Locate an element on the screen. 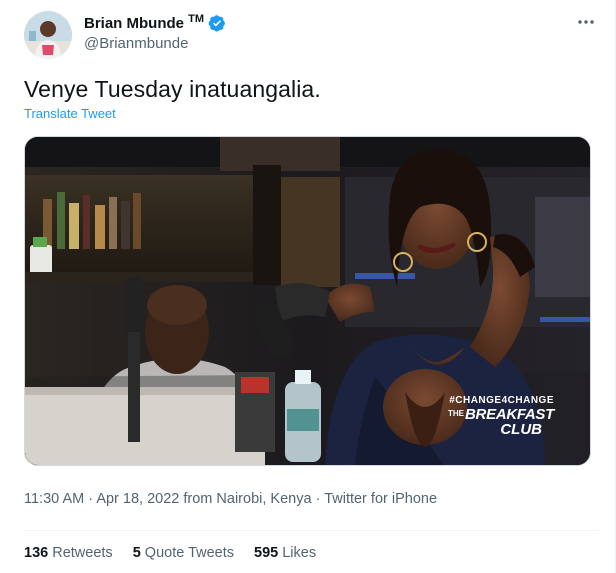 This screenshot has width=616, height=573. author-name-row: Brian Mbunde TM is located at coordinates (155, 22).